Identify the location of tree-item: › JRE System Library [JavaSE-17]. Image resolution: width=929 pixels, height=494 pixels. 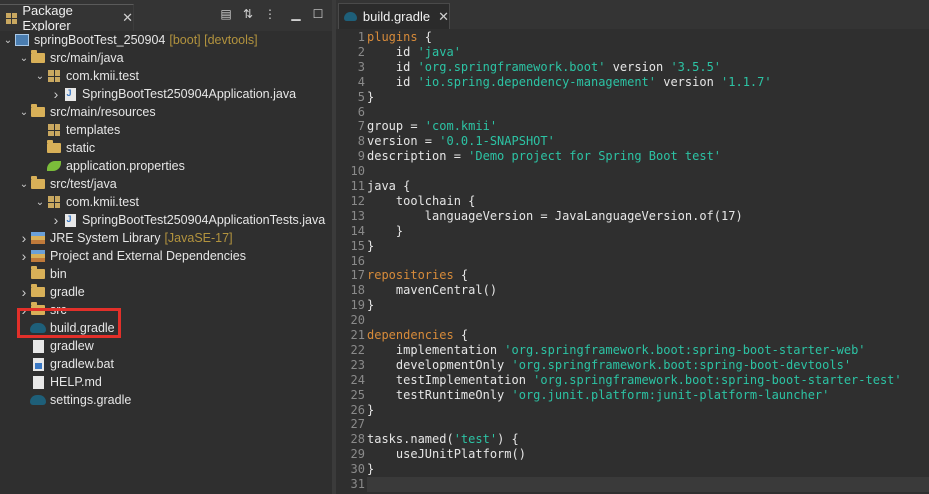
(125, 238).